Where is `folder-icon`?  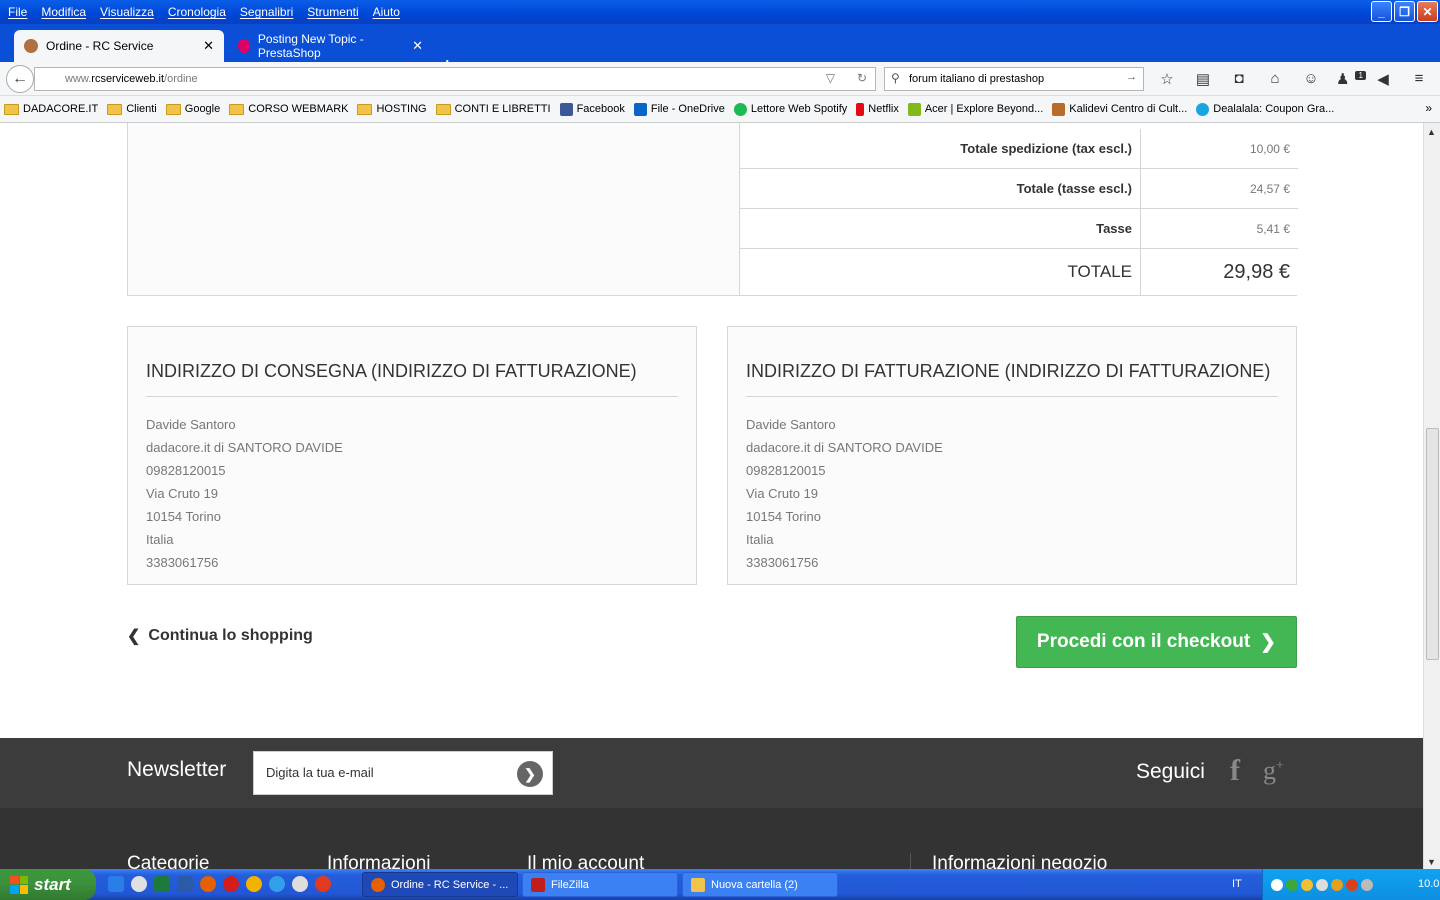
folder-icon is located at coordinates (11, 109).